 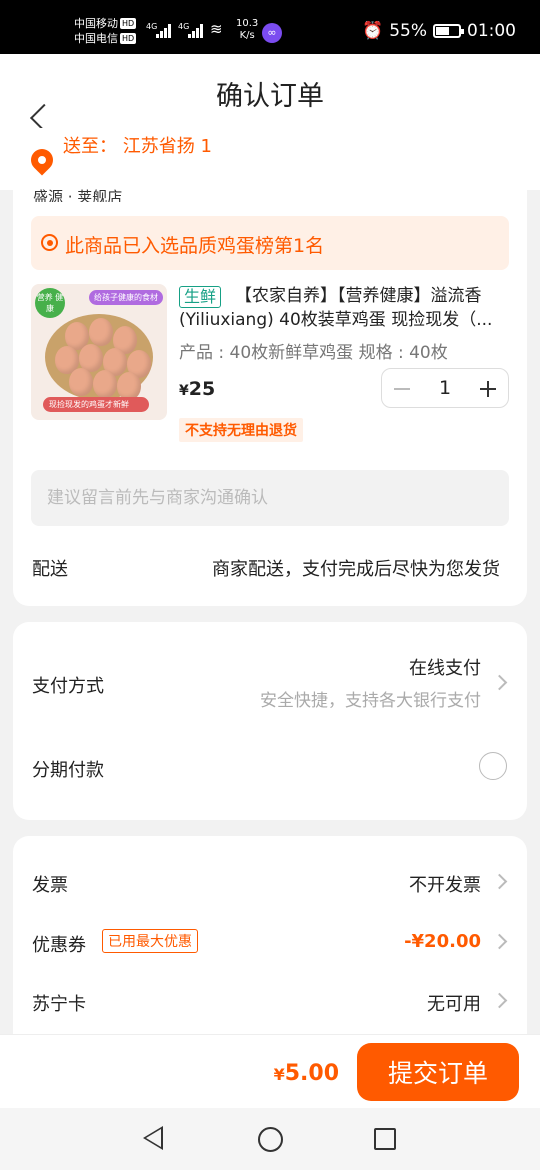 I want to click on invoice-label: 发票, so click(x=50, y=885).